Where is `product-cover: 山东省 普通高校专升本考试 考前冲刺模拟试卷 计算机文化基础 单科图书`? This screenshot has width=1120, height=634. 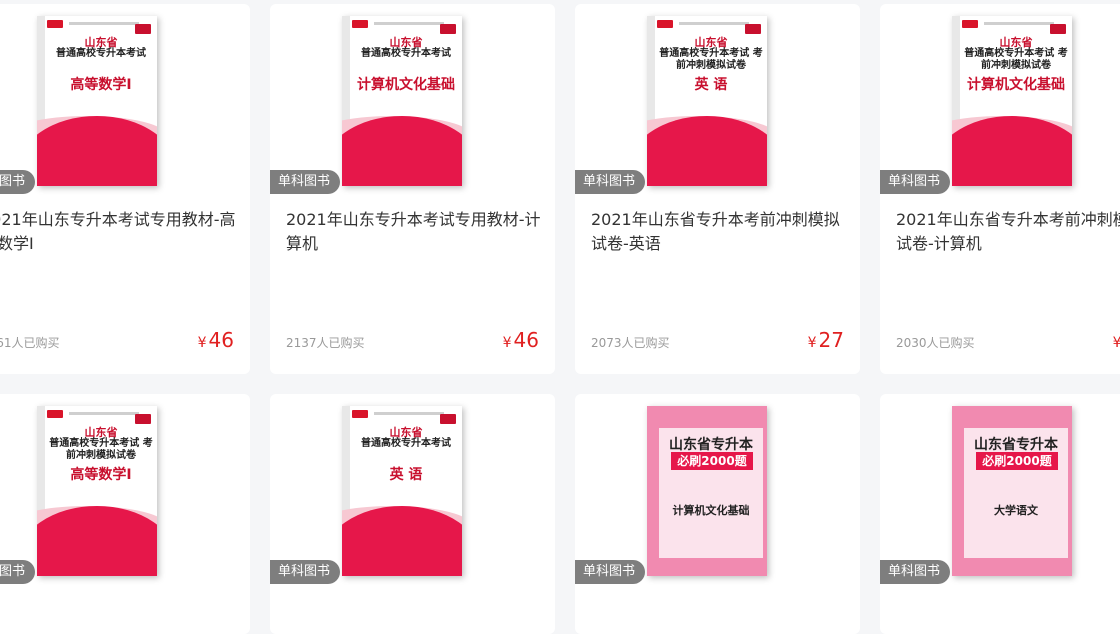
product-cover: 山东省 普通高校专升本考试 考前冲刺模拟试卷 计算机文化基础 单科图书 is located at coordinates (1000, 102).